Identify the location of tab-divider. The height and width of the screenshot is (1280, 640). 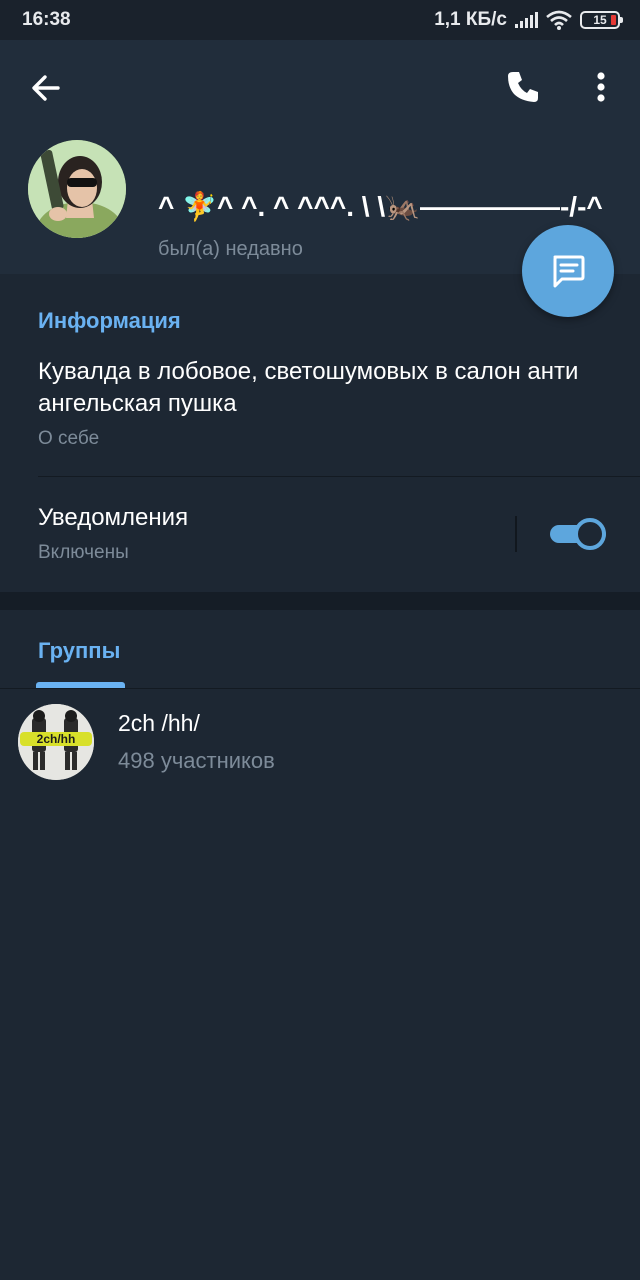
(320, 688).